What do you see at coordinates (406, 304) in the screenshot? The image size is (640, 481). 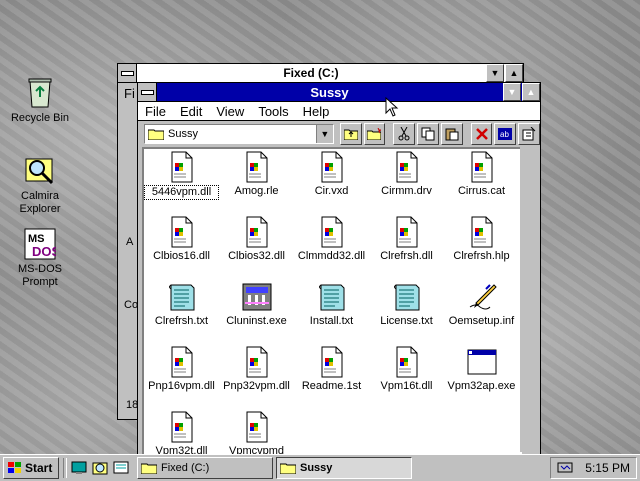 I see `file-item: License.txt` at bounding box center [406, 304].